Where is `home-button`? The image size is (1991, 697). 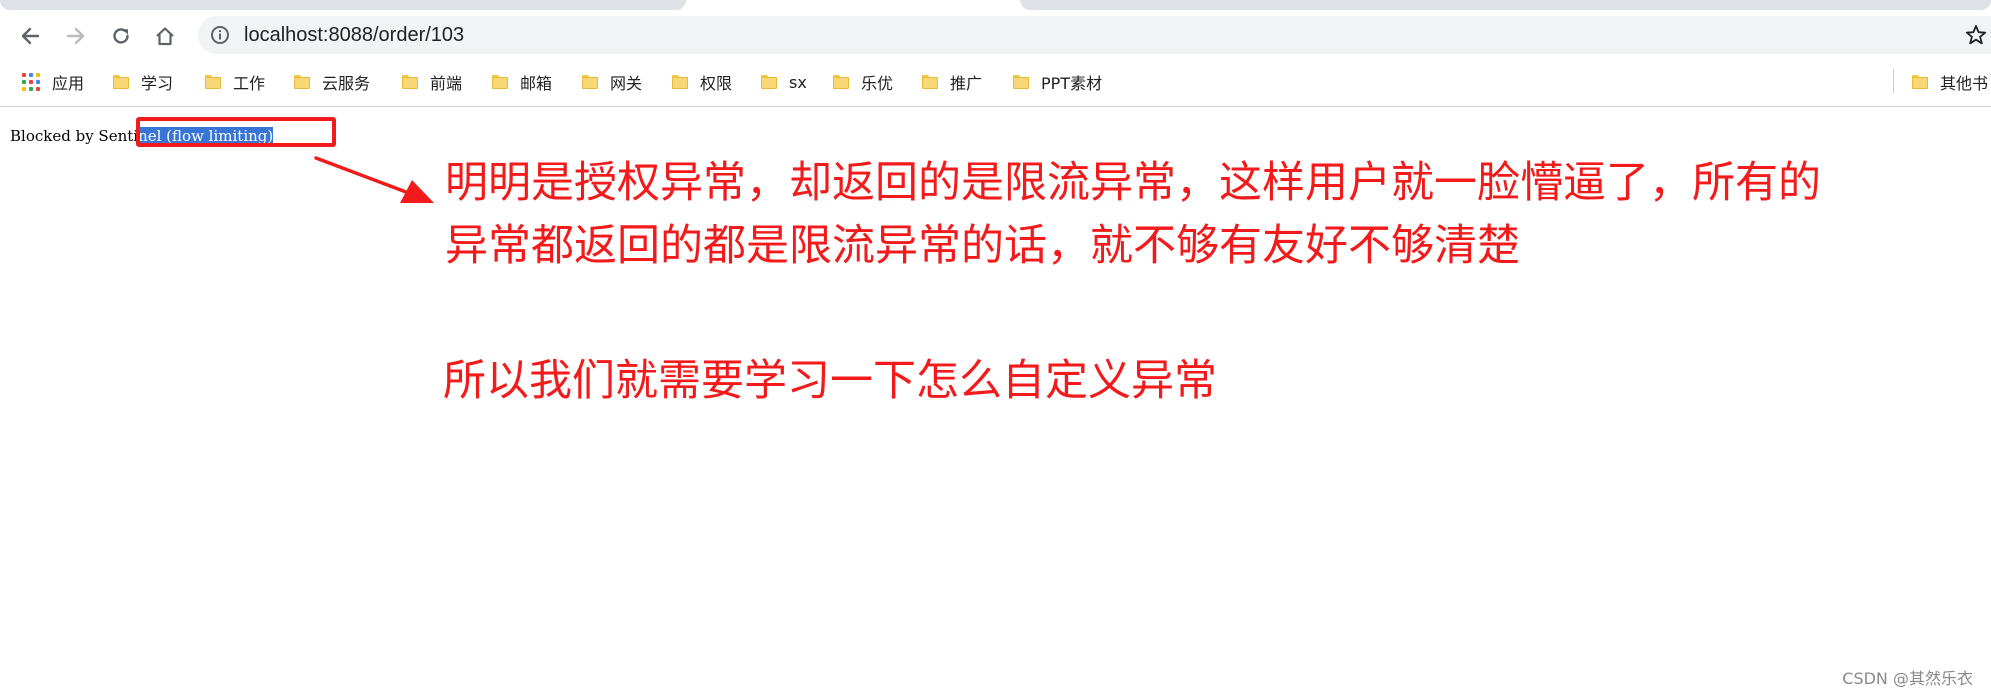
home-button is located at coordinates (165, 36).